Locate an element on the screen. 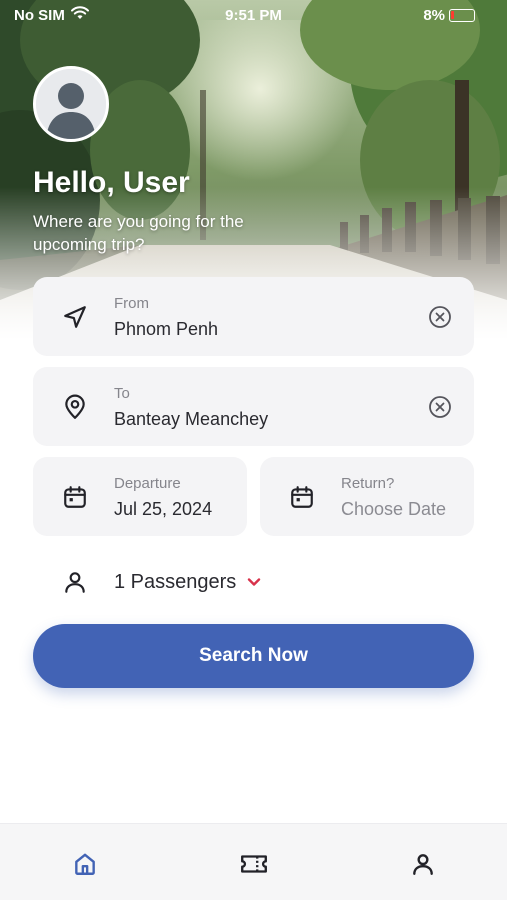  status-left: No SIM is located at coordinates (51, 15).